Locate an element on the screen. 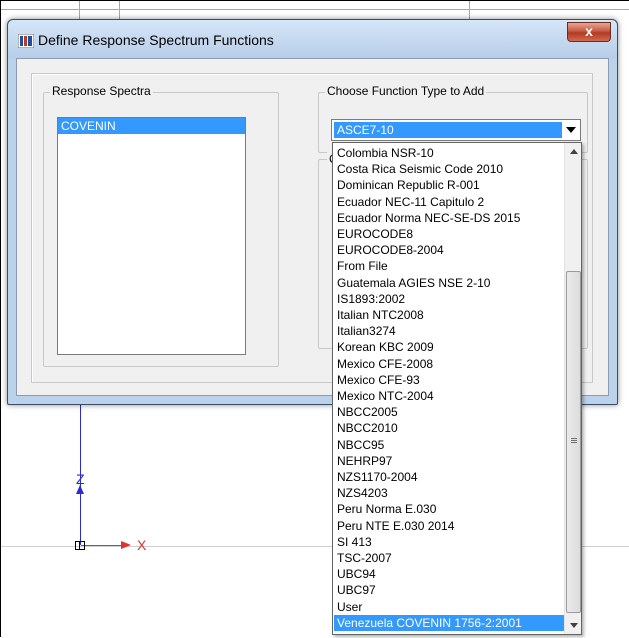 Image resolution: width=629 pixels, height=638 pixels. window-title: Define Response Spectrum Functions is located at coordinates (156, 40).